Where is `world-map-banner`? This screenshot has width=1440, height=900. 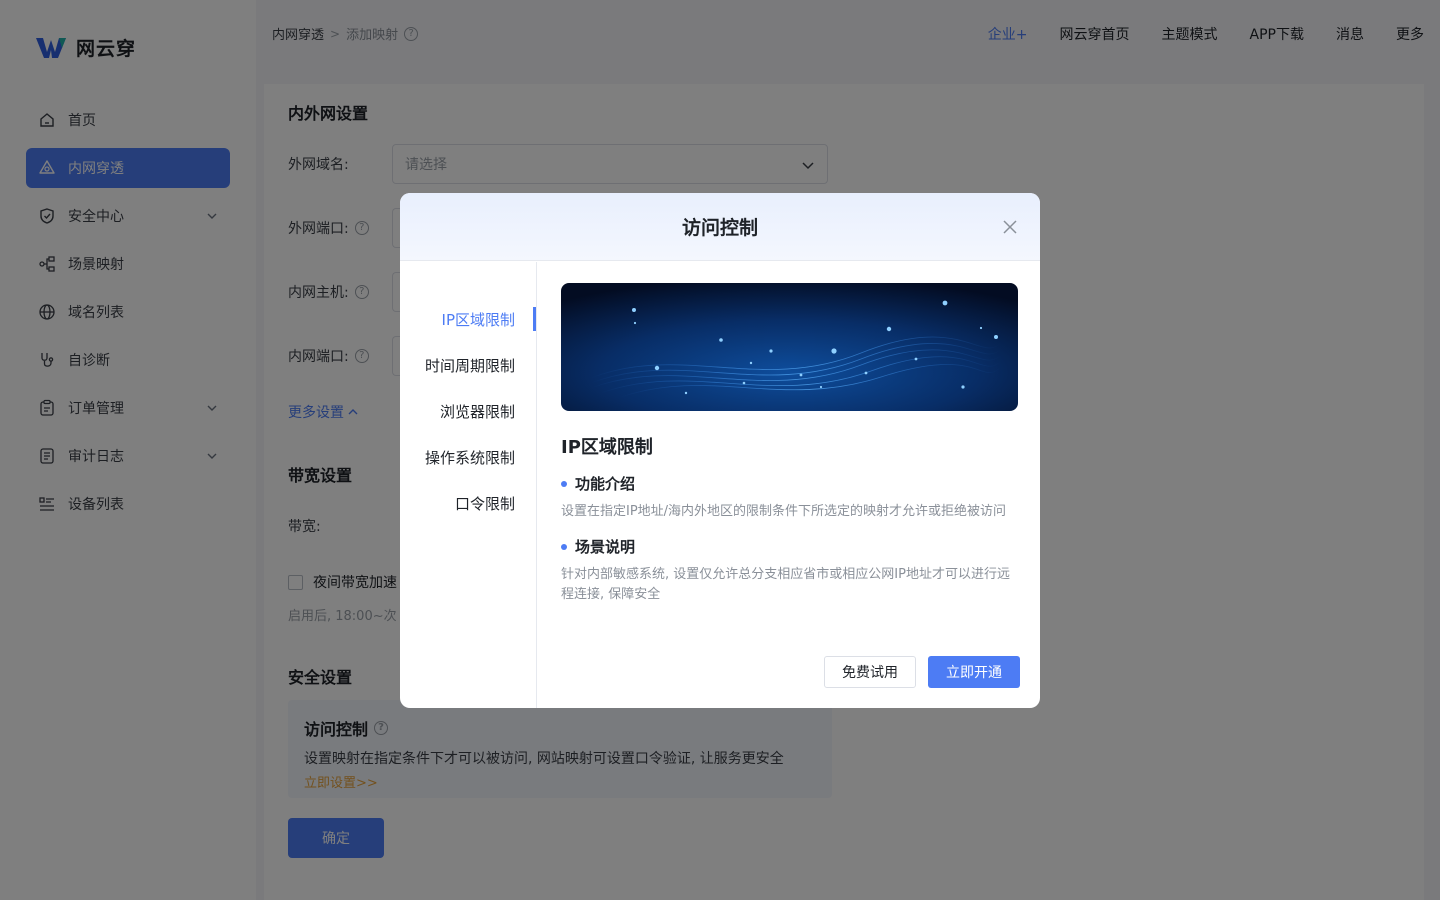 world-map-banner is located at coordinates (789, 347).